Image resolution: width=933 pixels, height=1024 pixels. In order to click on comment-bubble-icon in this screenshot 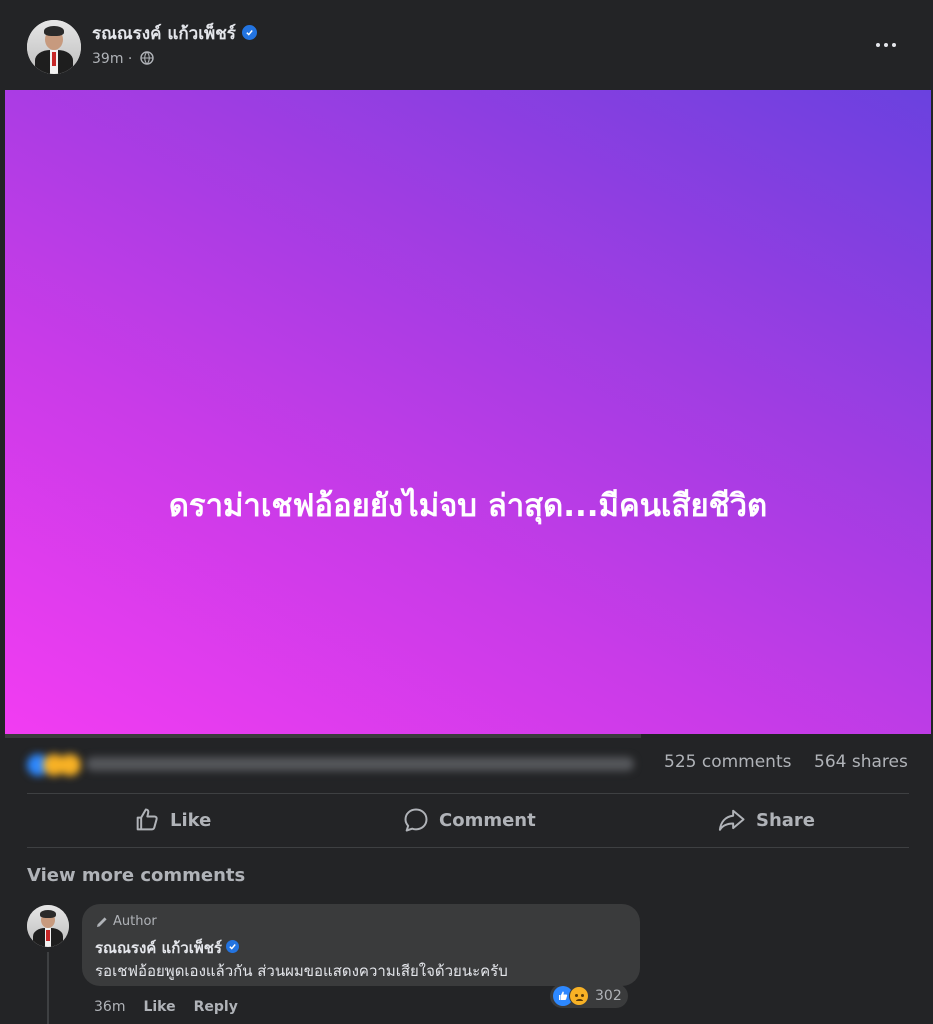, I will do `click(416, 820)`.